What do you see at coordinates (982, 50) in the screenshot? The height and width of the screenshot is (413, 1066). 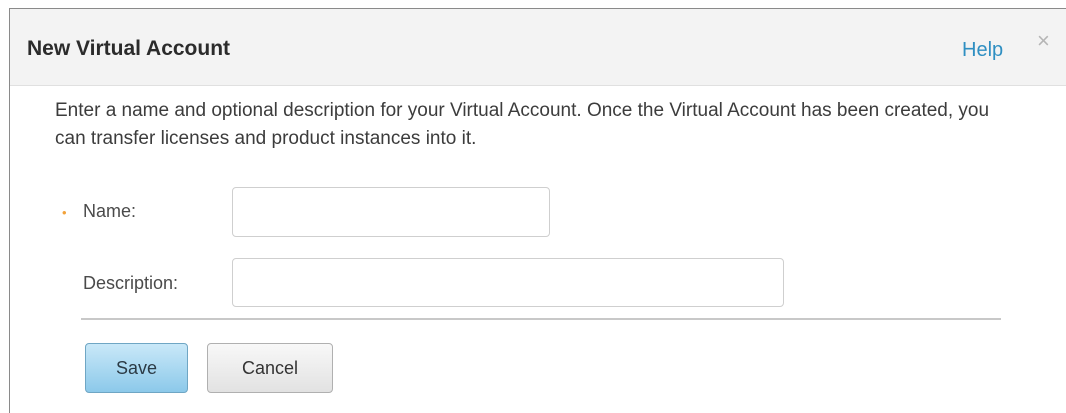 I see `help-link: Help` at bounding box center [982, 50].